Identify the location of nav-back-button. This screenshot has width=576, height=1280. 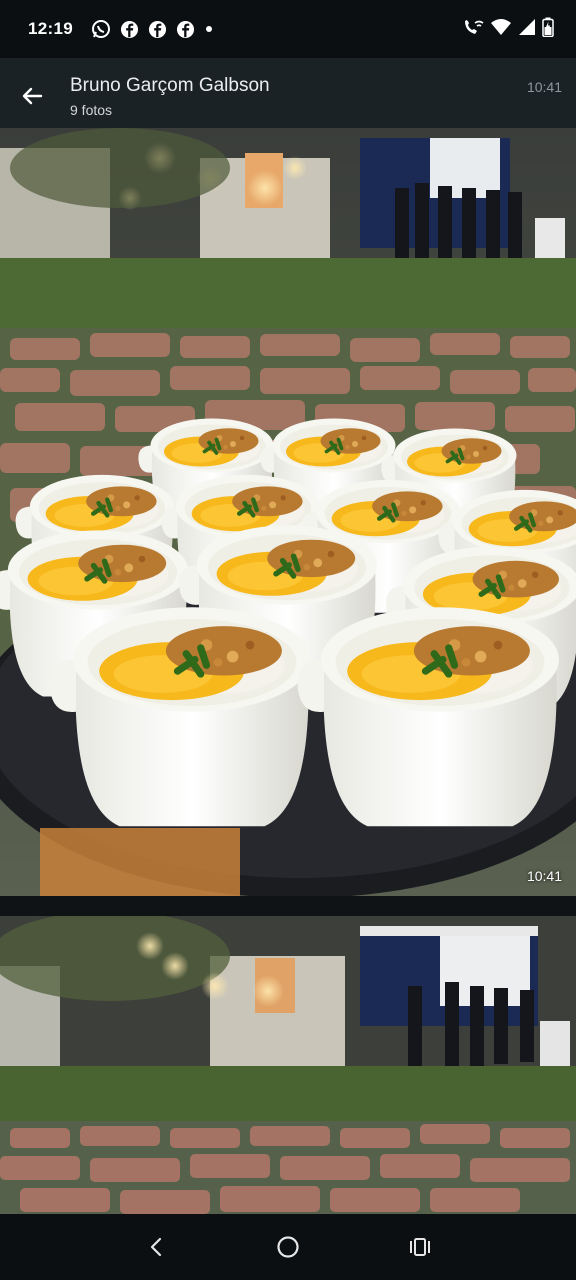
(156, 1247).